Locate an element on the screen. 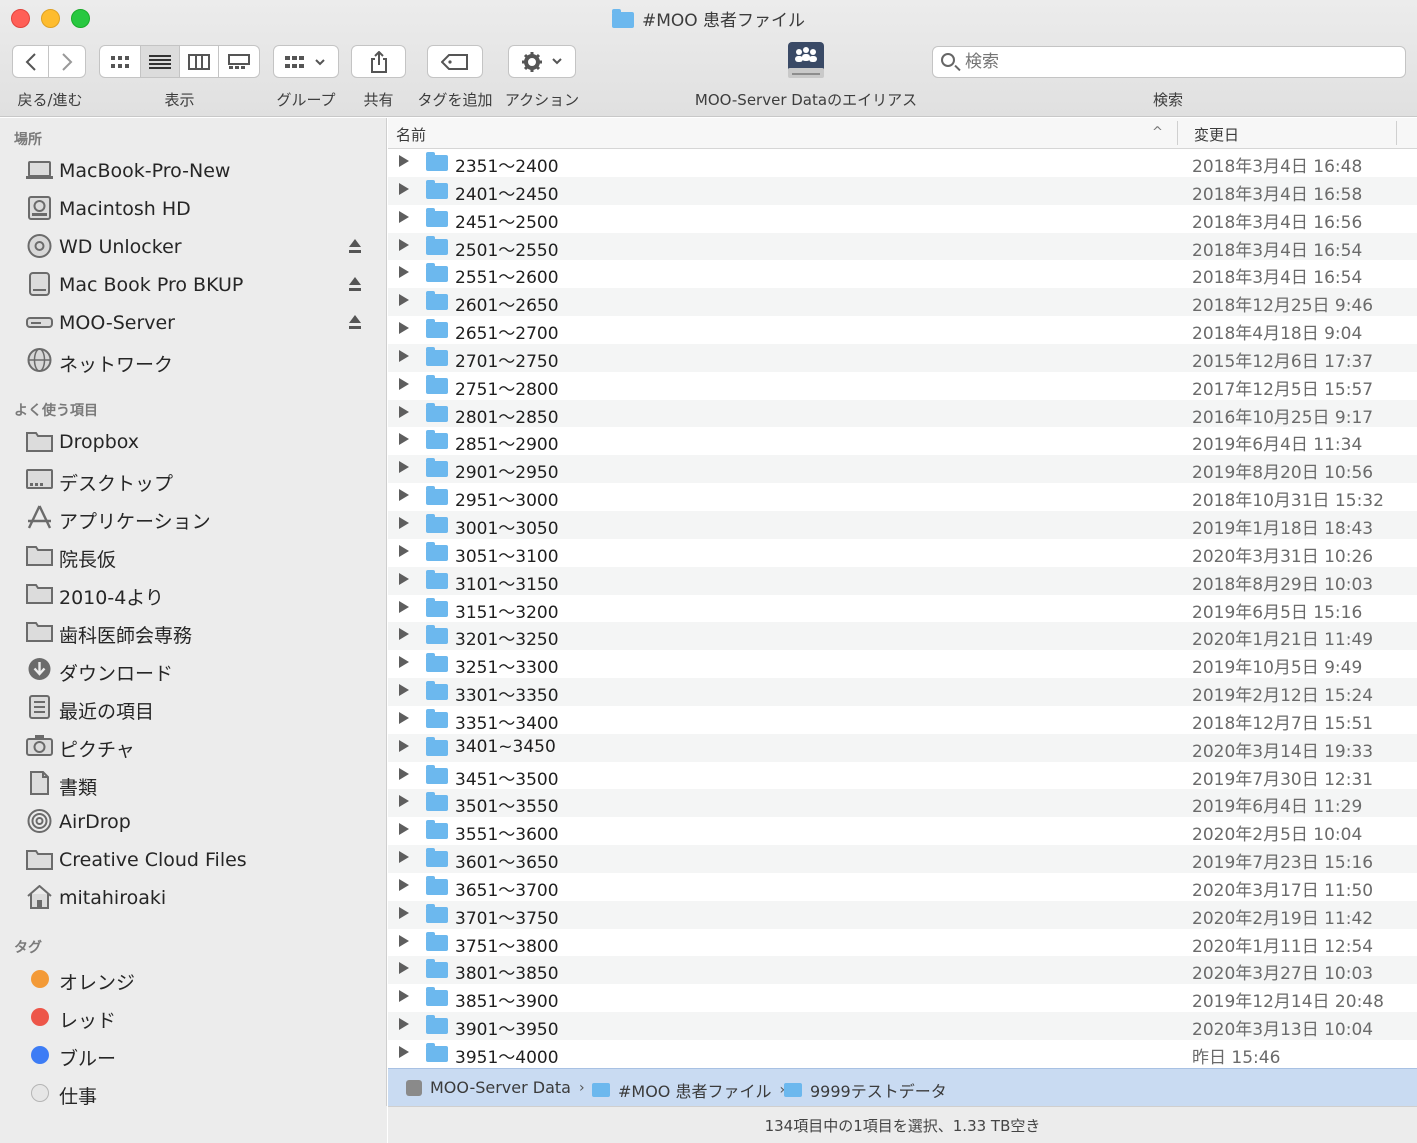 The width and height of the screenshot is (1417, 1143). folder-row: 3701〜3750 2020年2月19日 11:42 is located at coordinates (902, 914).